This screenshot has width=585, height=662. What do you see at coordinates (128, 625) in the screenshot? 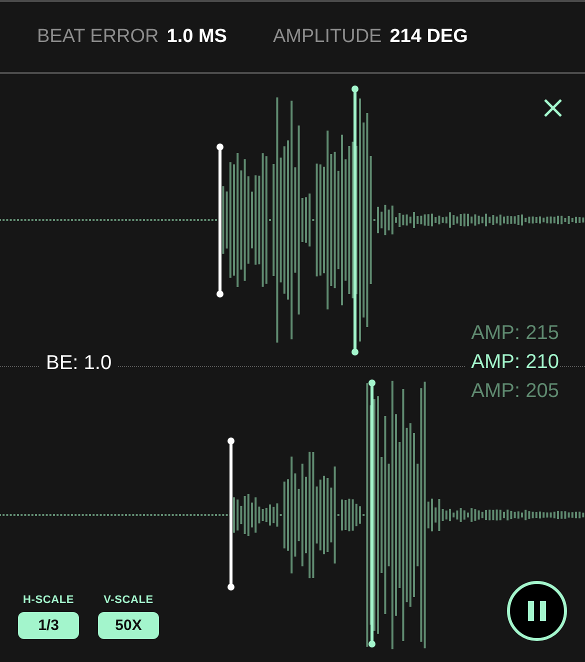
I see `scale-button: 50X` at bounding box center [128, 625].